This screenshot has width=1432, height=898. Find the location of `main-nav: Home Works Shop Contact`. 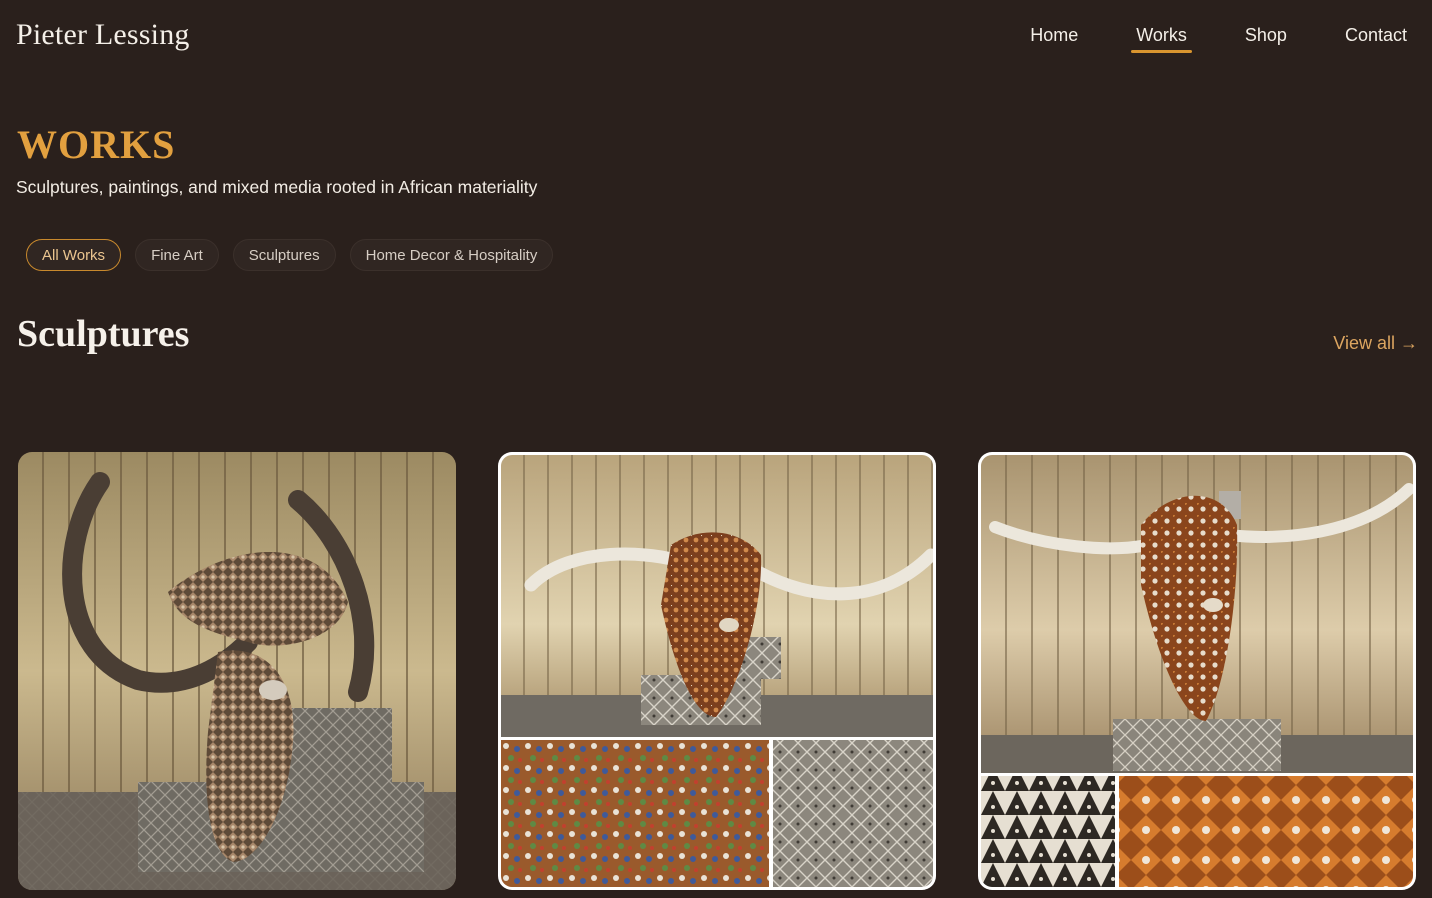

main-nav: Home Works Shop Contact is located at coordinates (1194, 38).